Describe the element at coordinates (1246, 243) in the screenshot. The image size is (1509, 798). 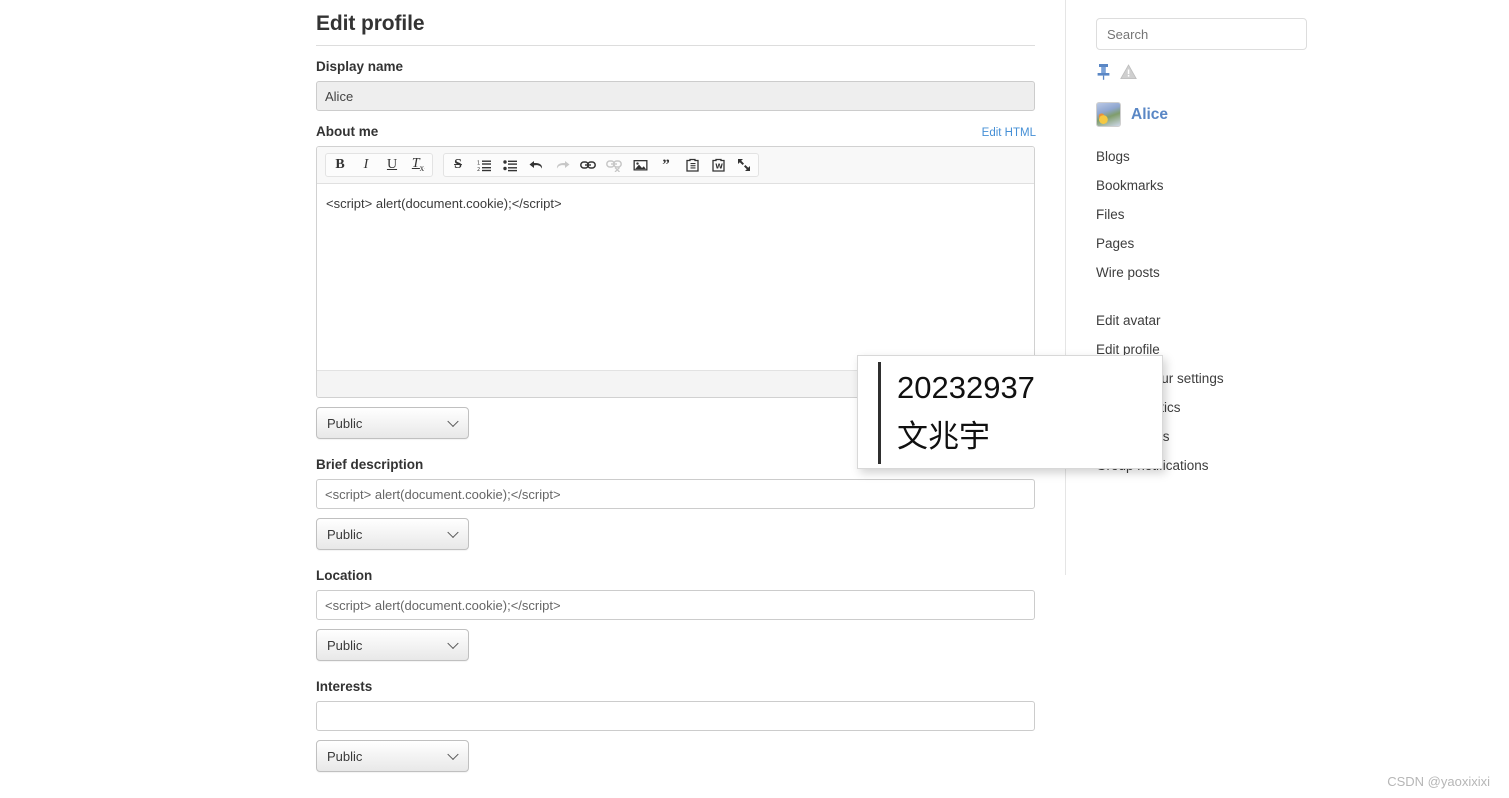
I see `sidebar-item-pages: Pages` at that location.